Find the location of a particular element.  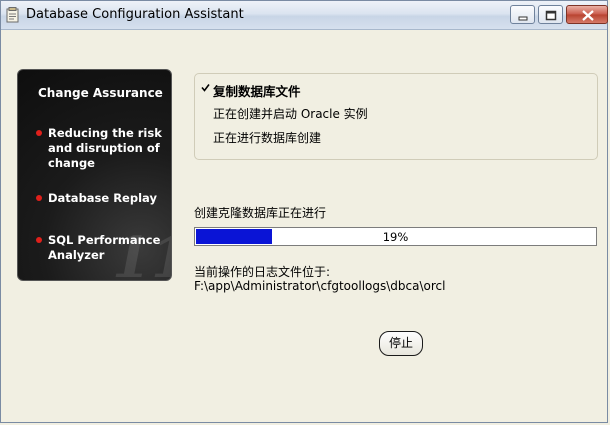

minimize-icon is located at coordinates (523, 18).